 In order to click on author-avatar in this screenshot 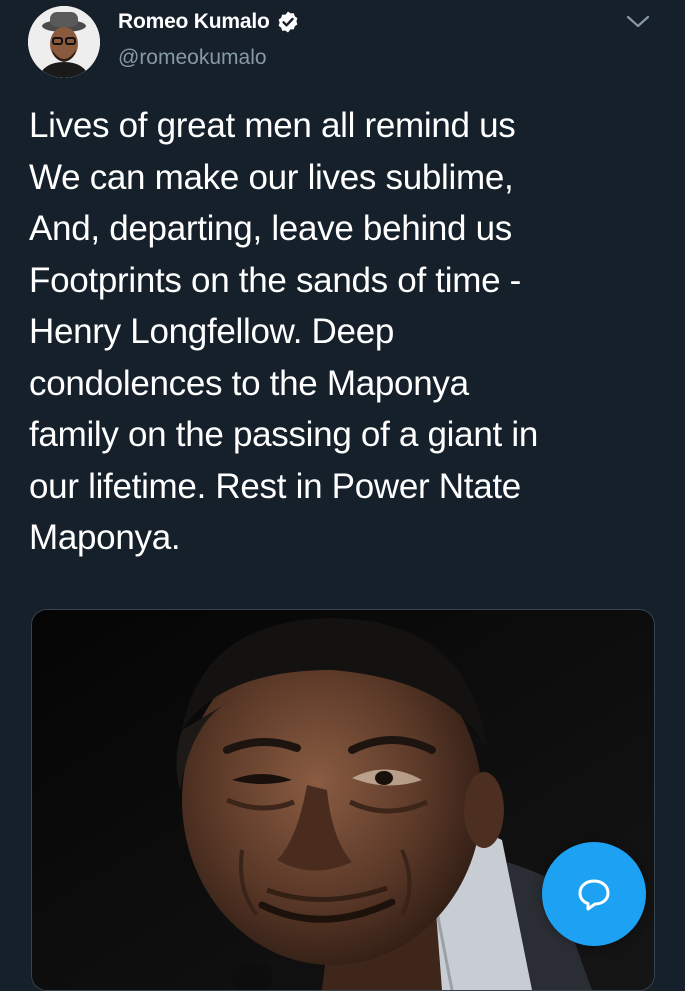, I will do `click(64, 42)`.